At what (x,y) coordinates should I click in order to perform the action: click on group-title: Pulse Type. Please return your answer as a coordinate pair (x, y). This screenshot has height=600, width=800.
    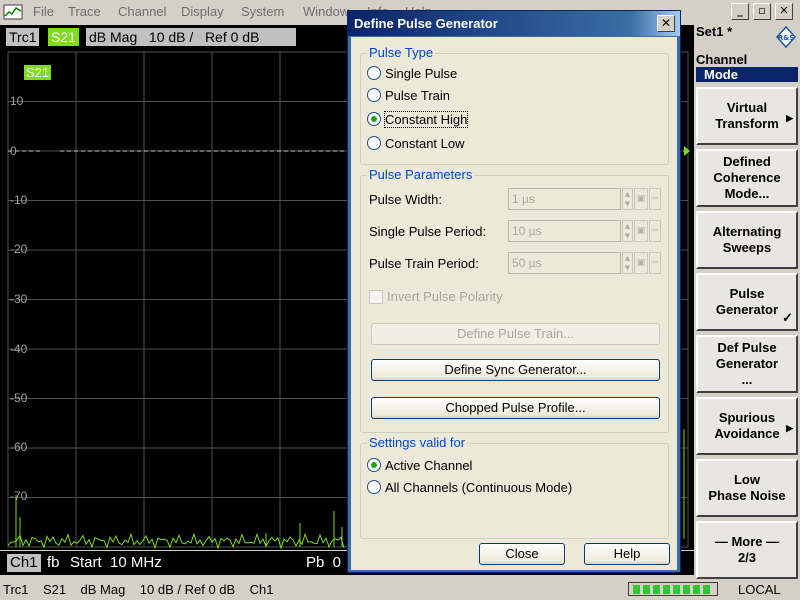
    Looking at the image, I should click on (401, 52).